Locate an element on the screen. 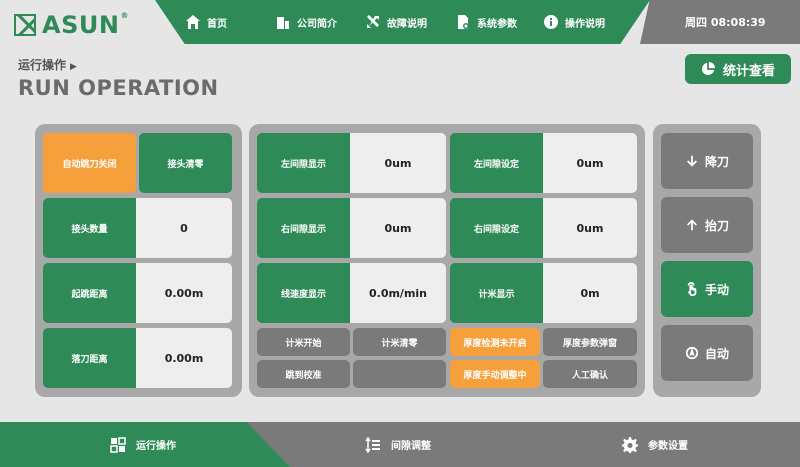 The width and height of the screenshot is (800, 467). nav-fault: 故障说明 is located at coordinates (410, 22).